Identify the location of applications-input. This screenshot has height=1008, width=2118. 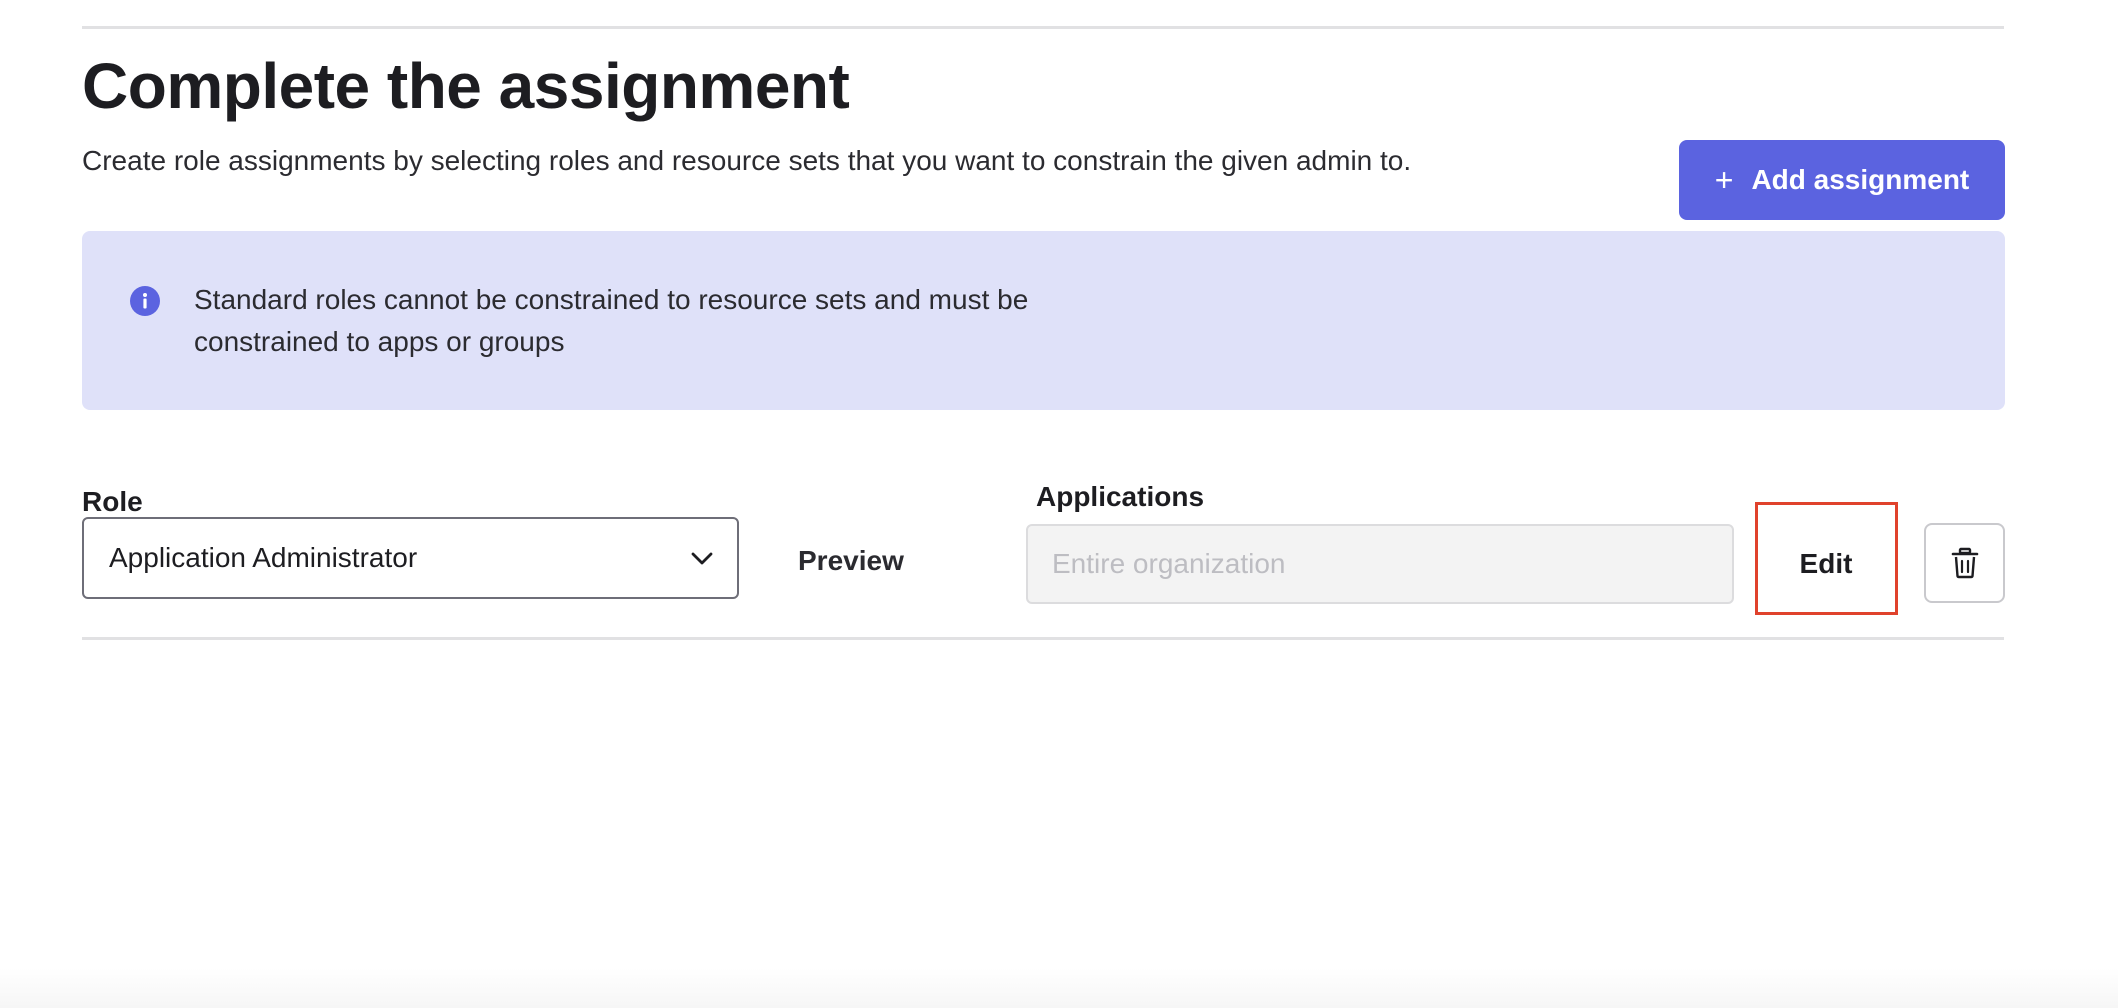
(1380, 564).